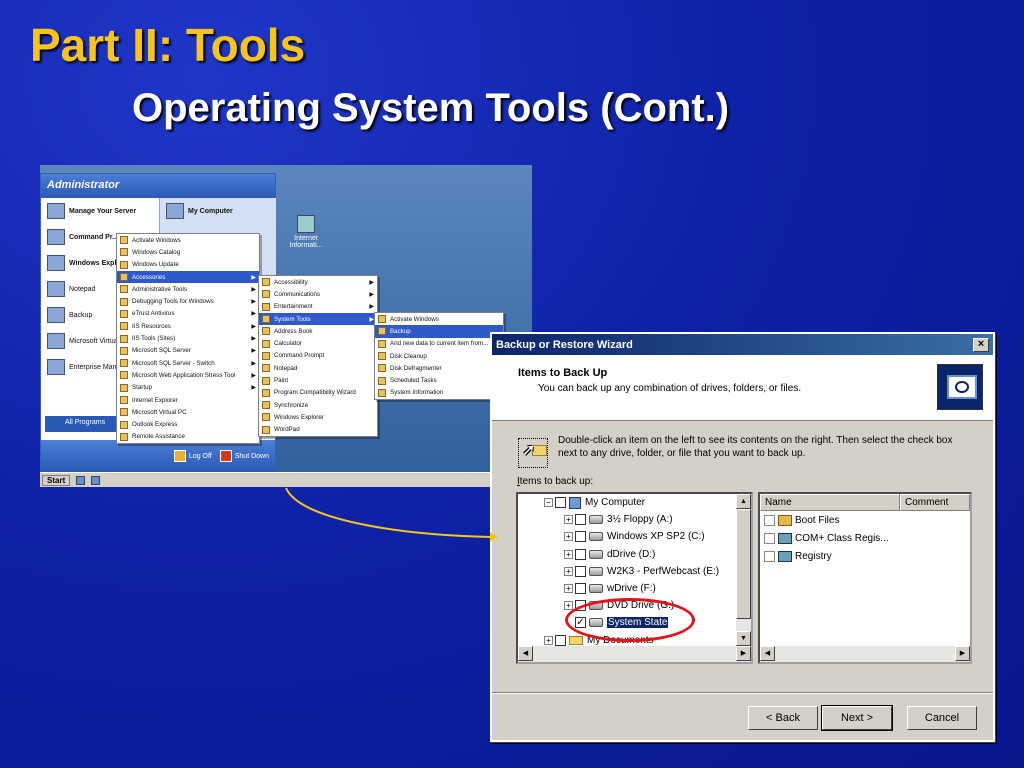 Image resolution: width=1024 pixels, height=768 pixels. What do you see at coordinates (188, 338) in the screenshot?
I see `menu-item: IIS Tools (Sites) ▶` at bounding box center [188, 338].